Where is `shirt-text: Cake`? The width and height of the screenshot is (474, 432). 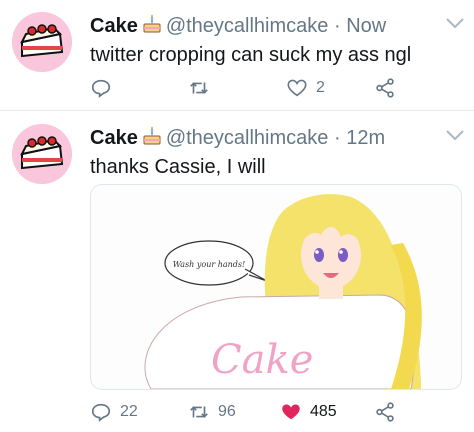
shirt-text: Cake is located at coordinates (262, 360).